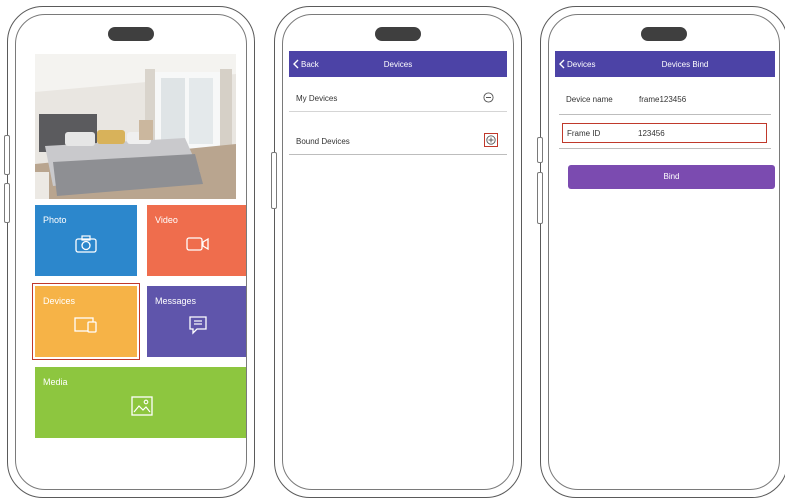  Describe the element at coordinates (142, 406) in the screenshot. I see `image-icon` at that location.